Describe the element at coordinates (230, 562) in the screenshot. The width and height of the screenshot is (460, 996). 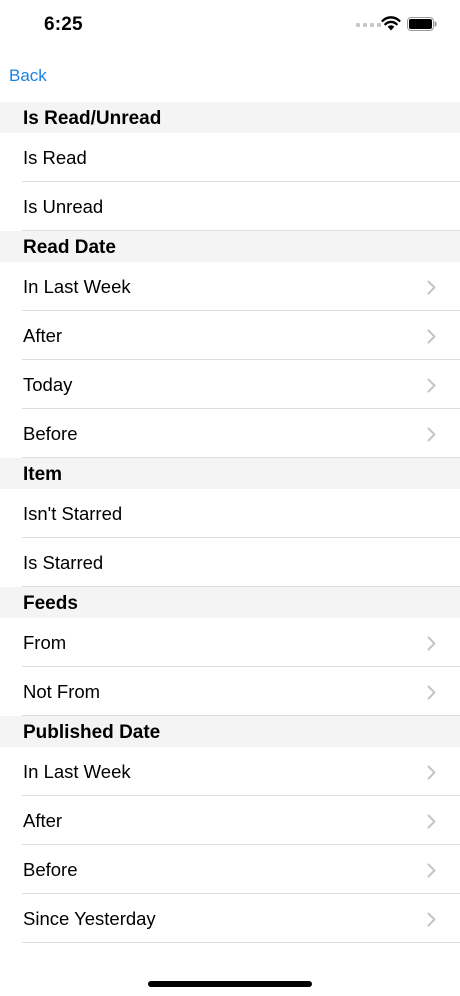
I see `list-item: Is Starred` at that location.